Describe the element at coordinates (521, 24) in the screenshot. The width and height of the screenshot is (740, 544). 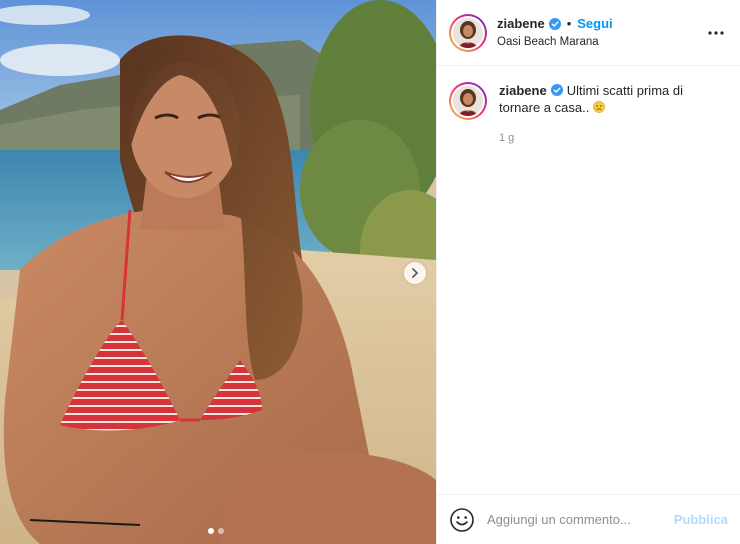
I see `post-author-username: ziabene` at that location.